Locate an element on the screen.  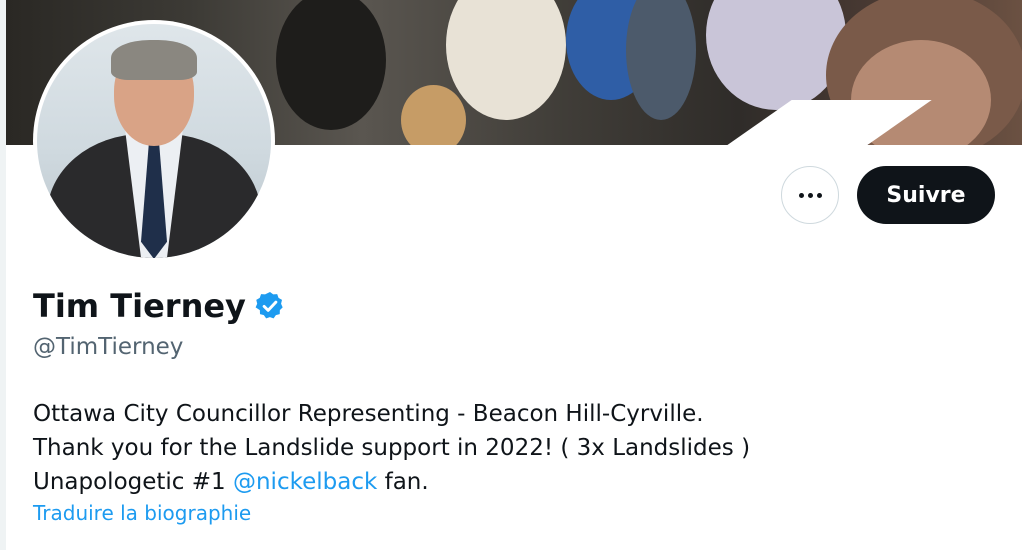
bio-text: fan. is located at coordinates (403, 482).